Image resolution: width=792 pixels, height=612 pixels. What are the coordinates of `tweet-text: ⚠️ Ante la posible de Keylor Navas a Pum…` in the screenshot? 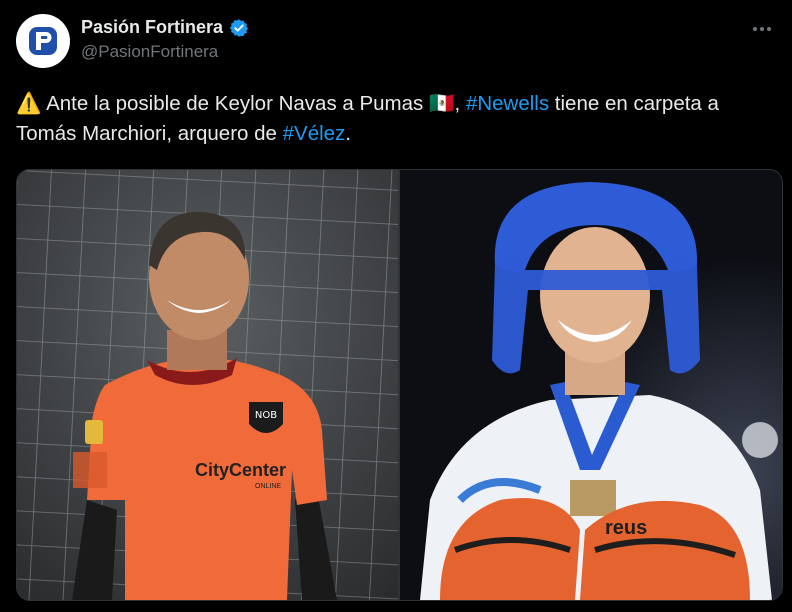 It's located at (386, 119).